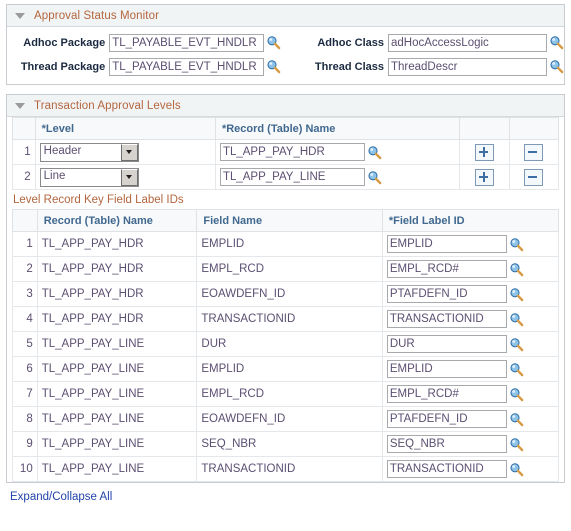  Describe the element at coordinates (89, 177) in the screenshot. I see `level-select: Line` at that location.